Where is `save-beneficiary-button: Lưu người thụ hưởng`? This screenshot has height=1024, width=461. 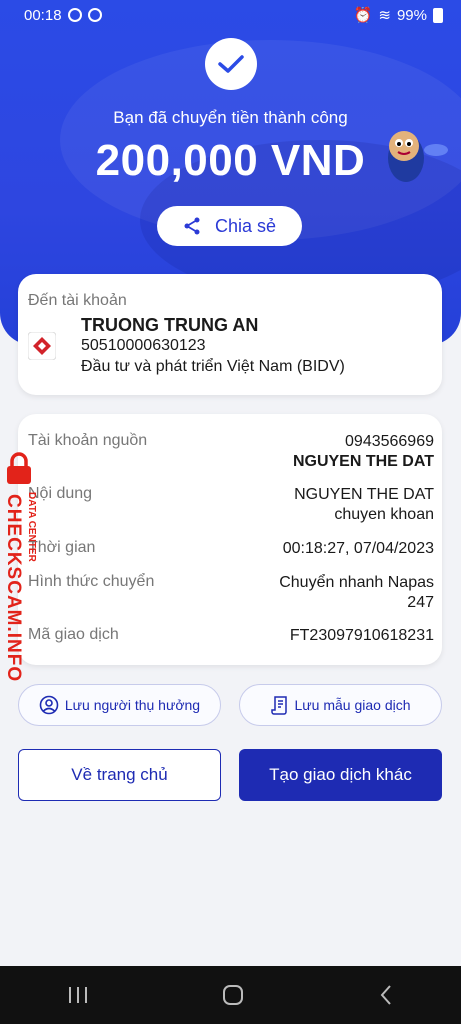
save-beneficiary-button: Lưu người thụ hưởng is located at coordinates (119, 705).